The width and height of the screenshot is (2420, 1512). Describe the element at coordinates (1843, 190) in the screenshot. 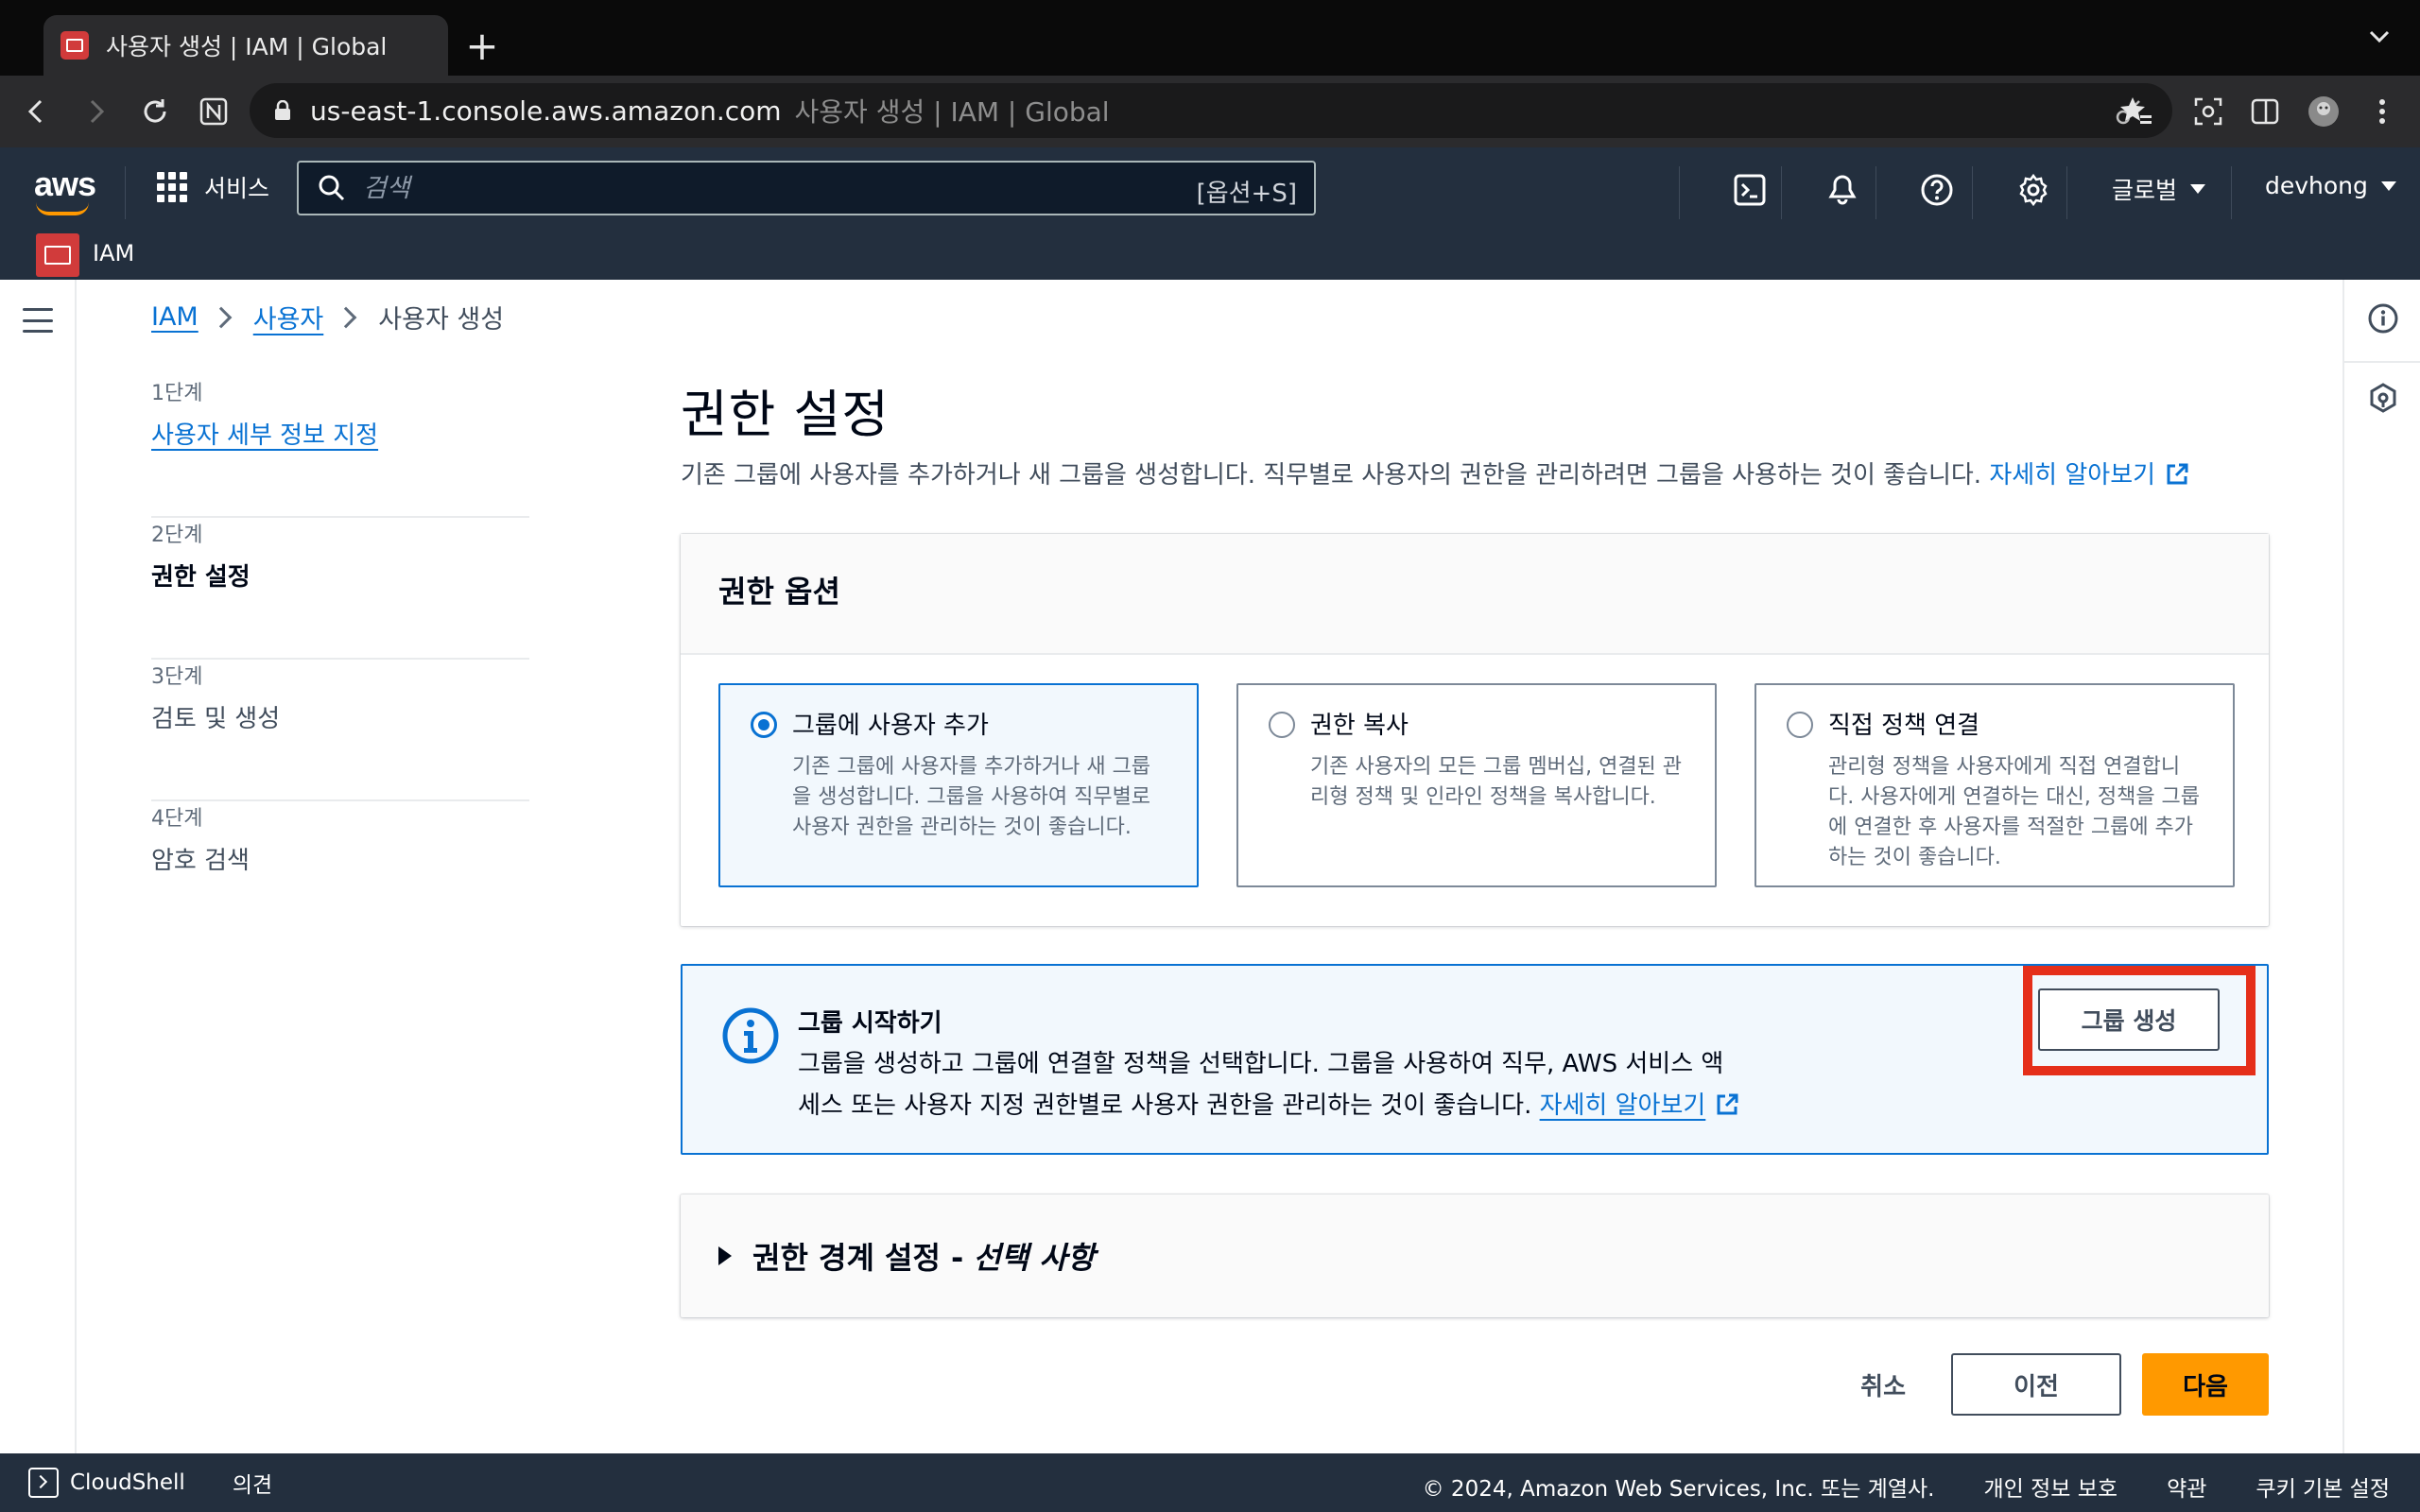

I see `notifications-bell-icon` at that location.